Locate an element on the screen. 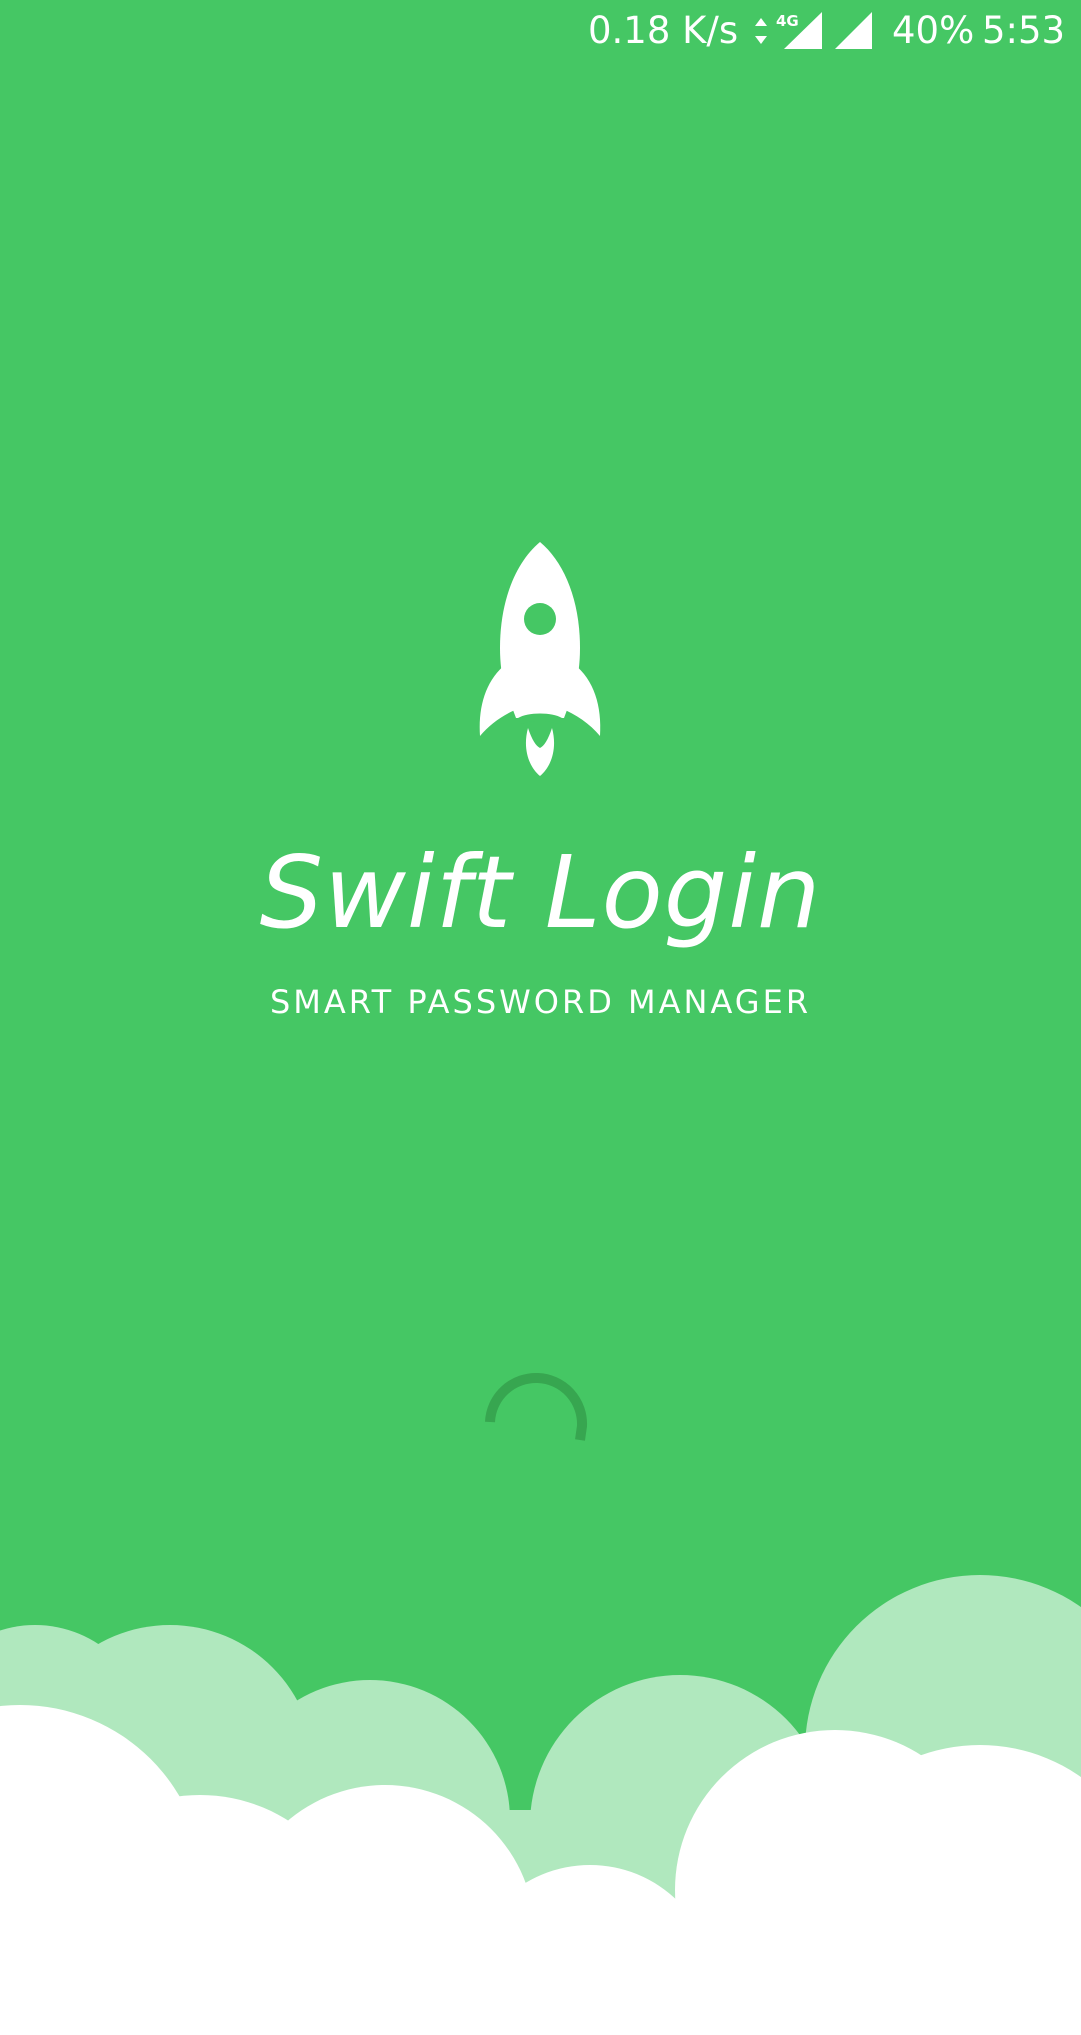  spinner-icon is located at coordinates (536, 1407).